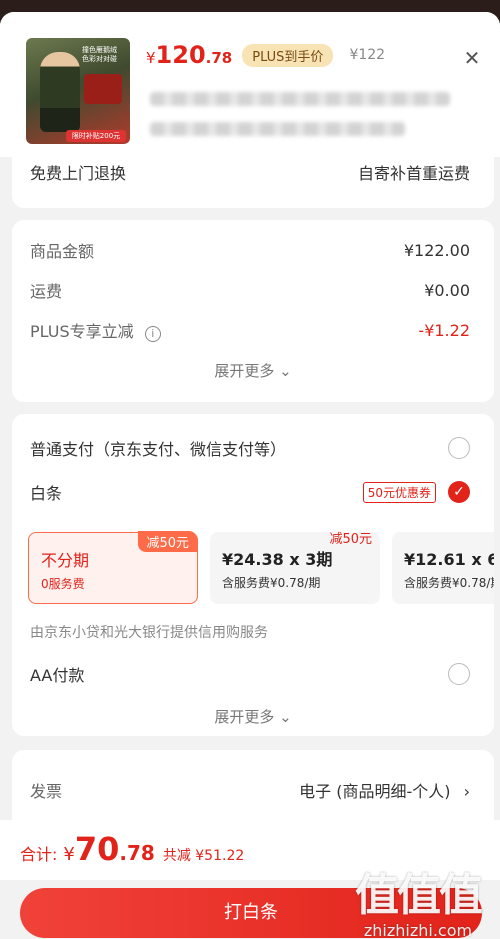 The height and width of the screenshot is (939, 500). I want to click on provider-note-row: 由京东小贷和光大银行提供信用购服务, so click(250, 632).